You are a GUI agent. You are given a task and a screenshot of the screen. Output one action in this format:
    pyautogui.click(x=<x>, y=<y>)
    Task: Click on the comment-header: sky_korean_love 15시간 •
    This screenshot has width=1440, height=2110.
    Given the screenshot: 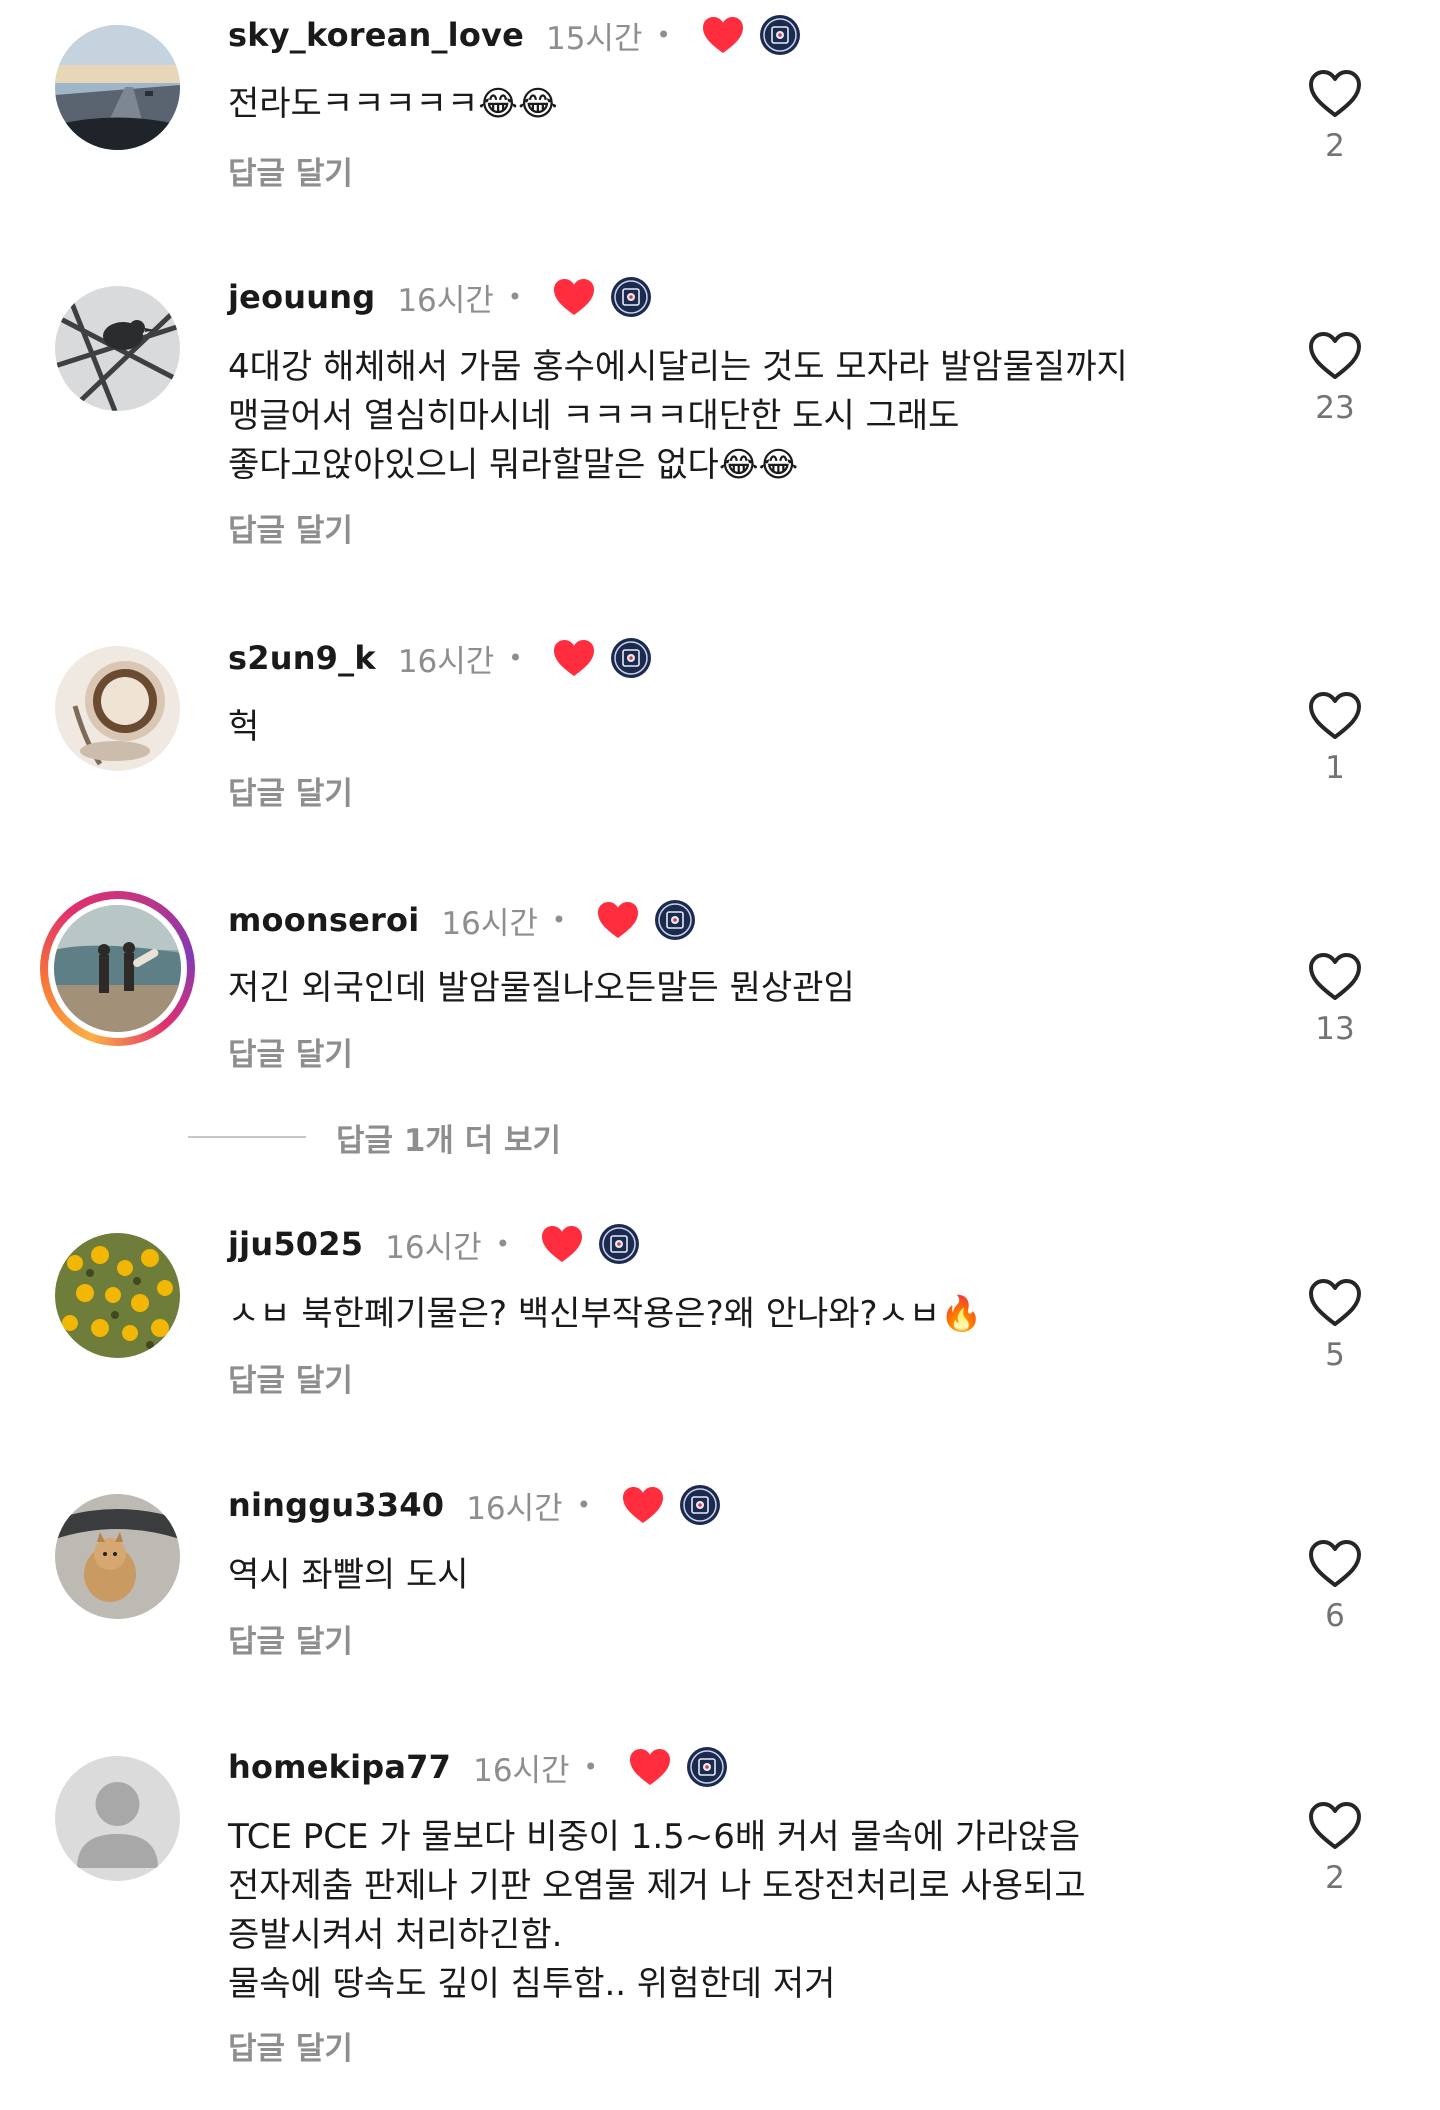 What is the action you would take?
    pyautogui.click(x=514, y=35)
    